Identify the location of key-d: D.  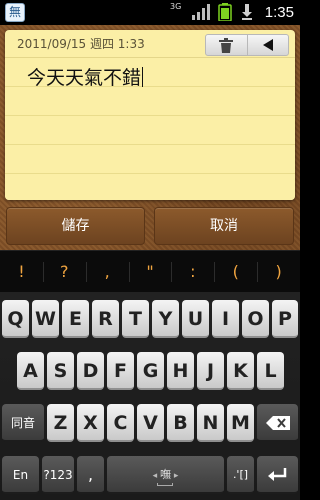
(90, 371).